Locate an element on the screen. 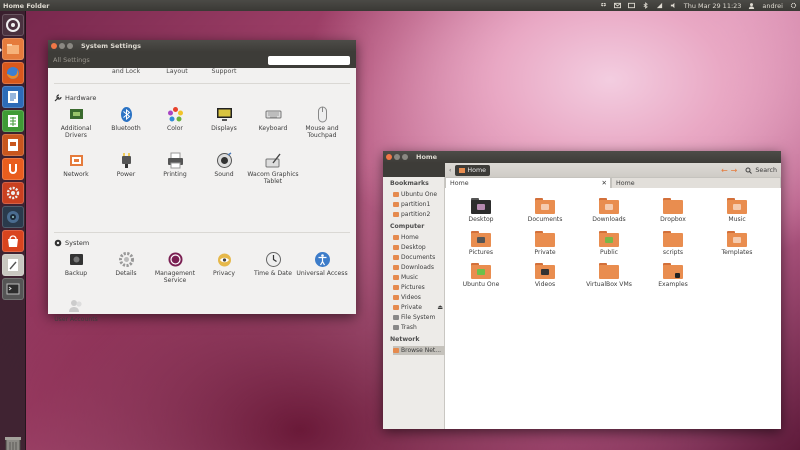 This screenshot has width=800, height=450. forward-arrow-icon: → is located at coordinates (734, 170).